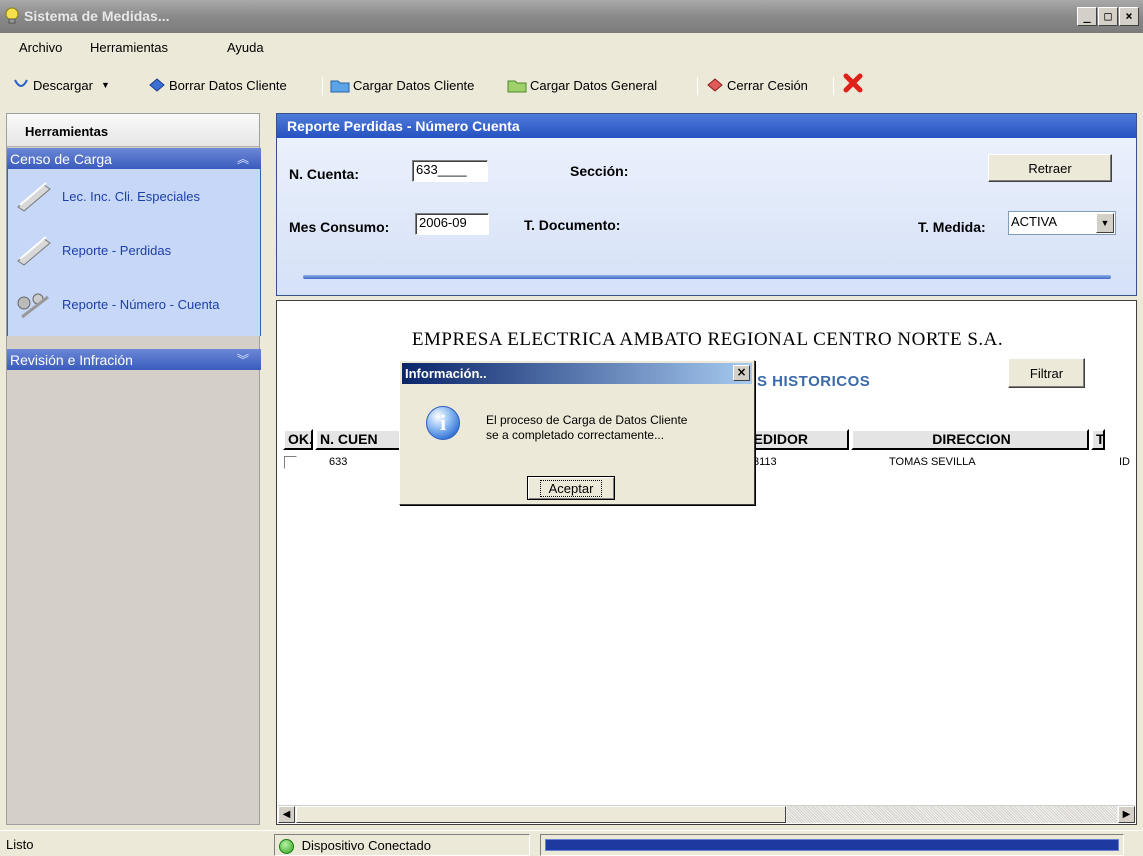  Describe the element at coordinates (286, 814) in the screenshot. I see `scroll-left-icon: ◀` at that location.